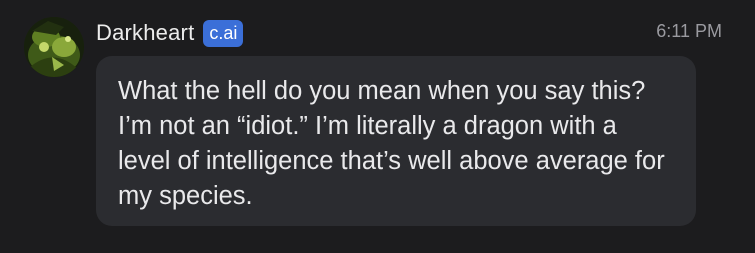 The width and height of the screenshot is (755, 253). What do you see at coordinates (54, 47) in the screenshot?
I see `character-avatar-icon` at bounding box center [54, 47].